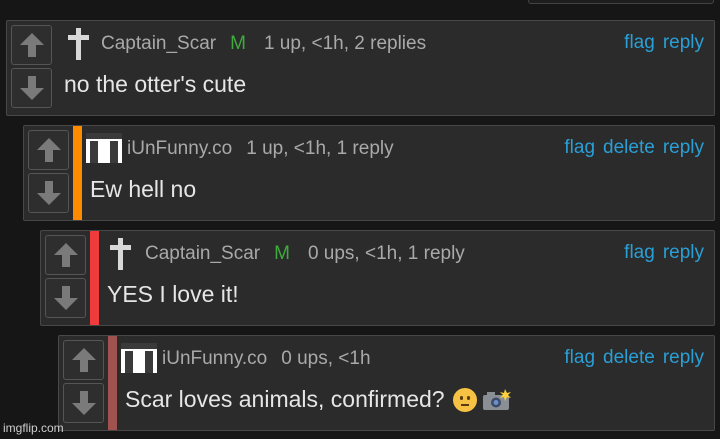 This screenshot has width=720, height=439. I want to click on watermark-text: imgflip.com, so click(33, 428).